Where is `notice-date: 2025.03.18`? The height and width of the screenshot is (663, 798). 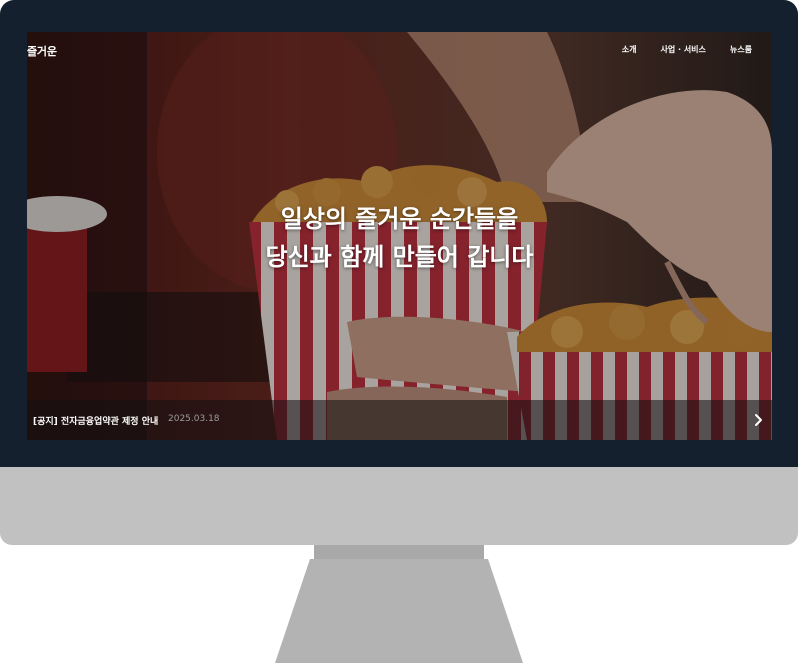
notice-date: 2025.03.18 is located at coordinates (194, 419).